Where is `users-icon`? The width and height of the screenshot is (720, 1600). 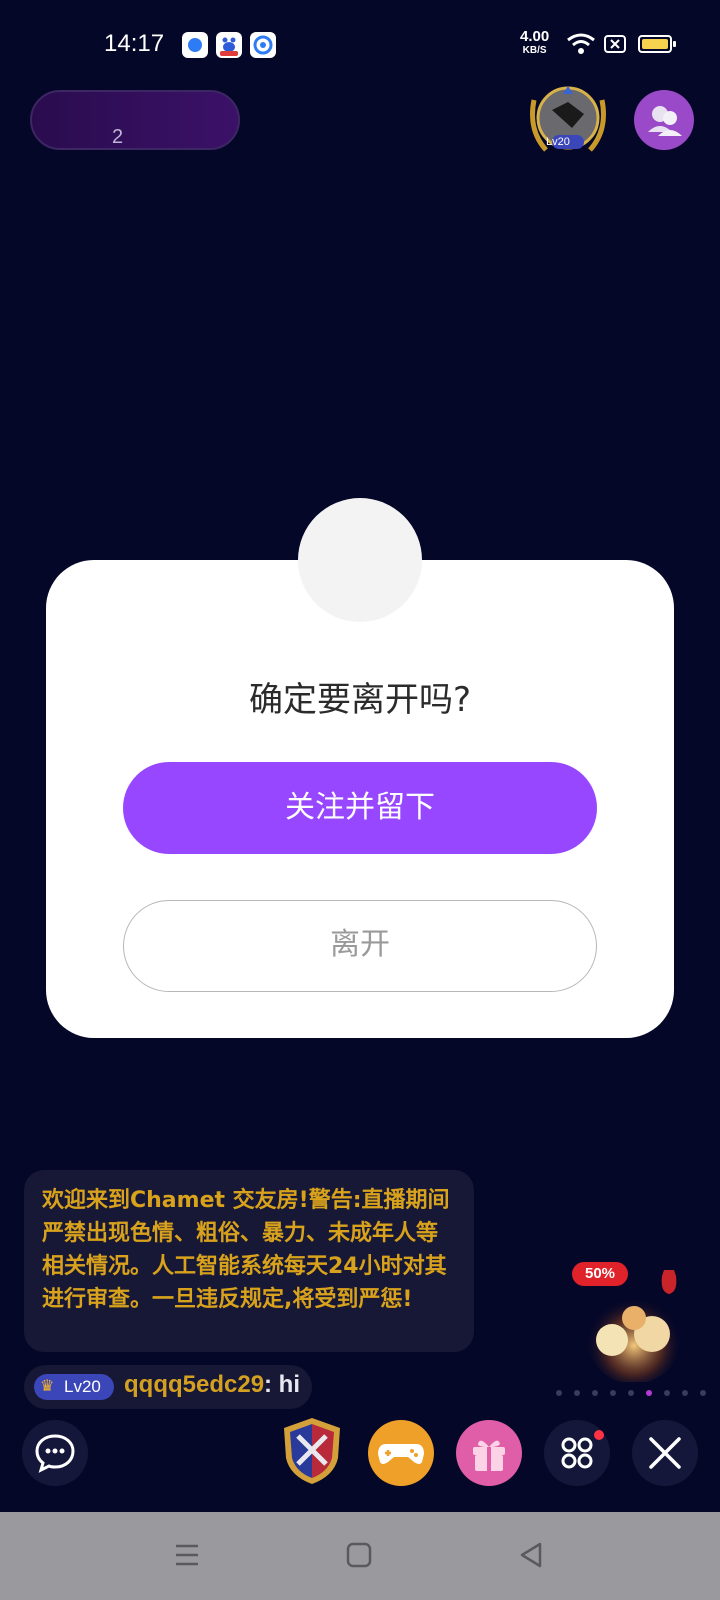
users-icon is located at coordinates (665, 121).